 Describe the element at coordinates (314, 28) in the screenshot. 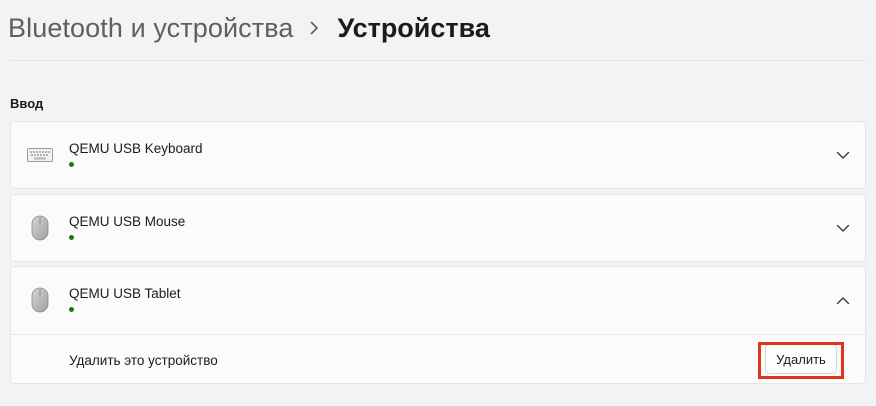

I see `chevron-right-icon` at that location.